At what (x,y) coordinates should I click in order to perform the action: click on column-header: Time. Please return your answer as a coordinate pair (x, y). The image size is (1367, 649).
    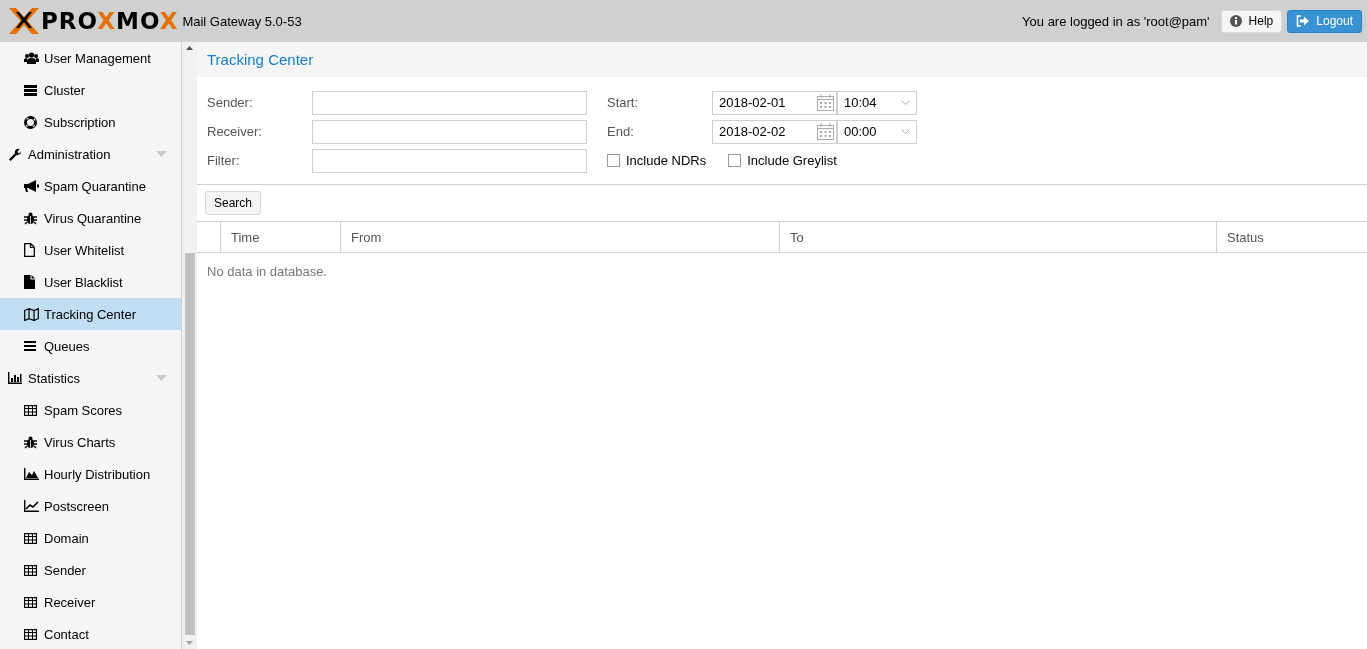
    Looking at the image, I should click on (281, 237).